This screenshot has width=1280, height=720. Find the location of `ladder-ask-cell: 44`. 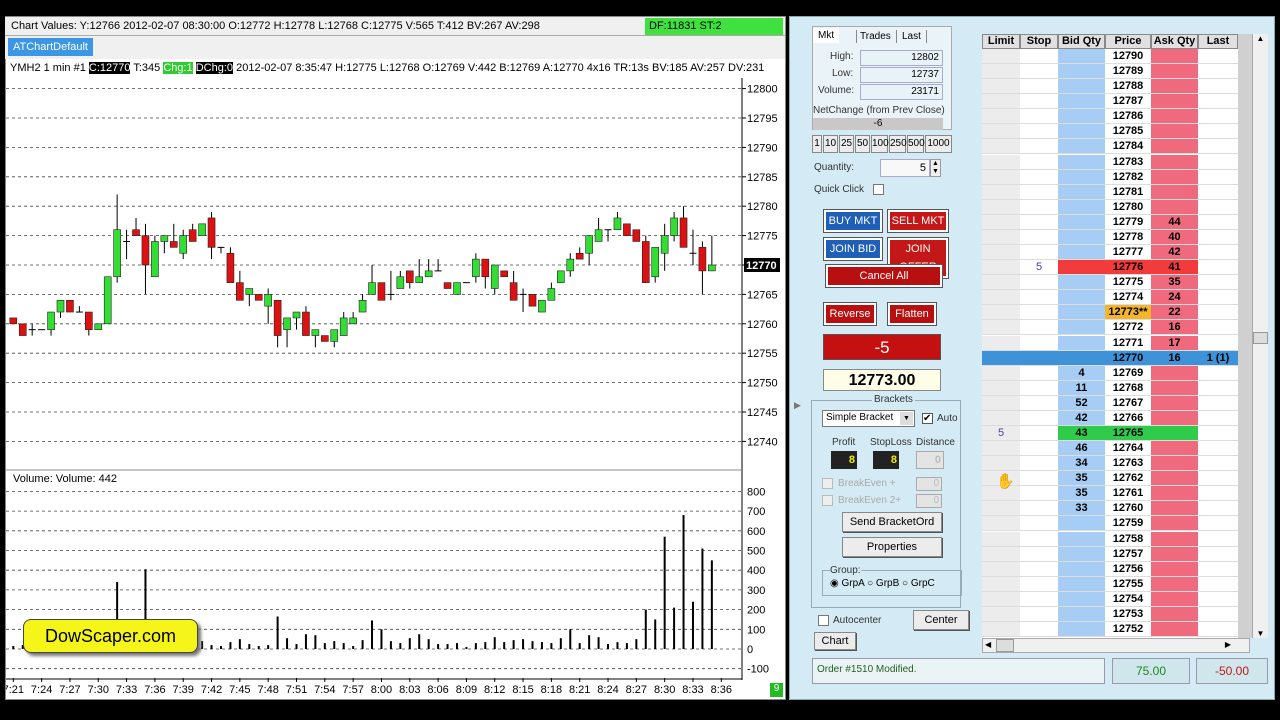

ladder-ask-cell: 44 is located at coordinates (1174, 222).